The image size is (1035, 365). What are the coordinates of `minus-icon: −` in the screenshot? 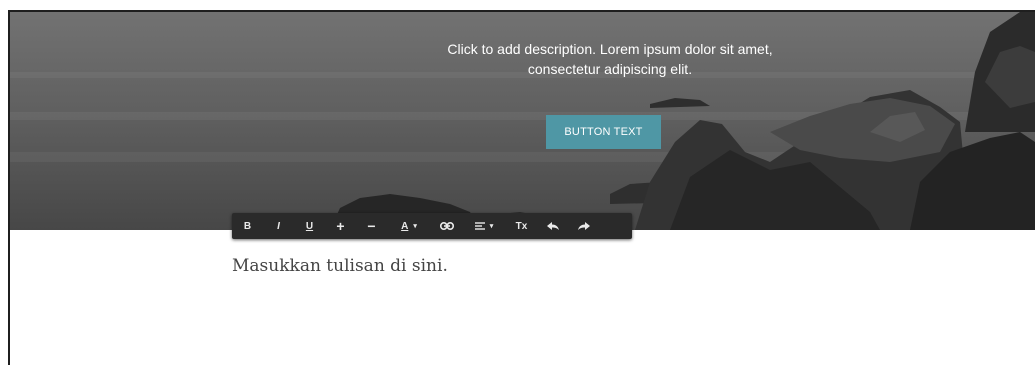 It's located at (371, 226).